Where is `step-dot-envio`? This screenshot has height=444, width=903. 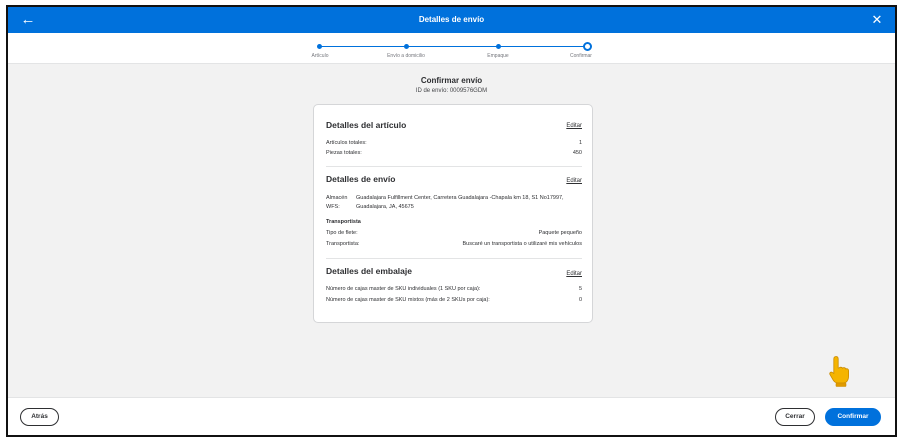
step-dot-envio is located at coordinates (406, 46).